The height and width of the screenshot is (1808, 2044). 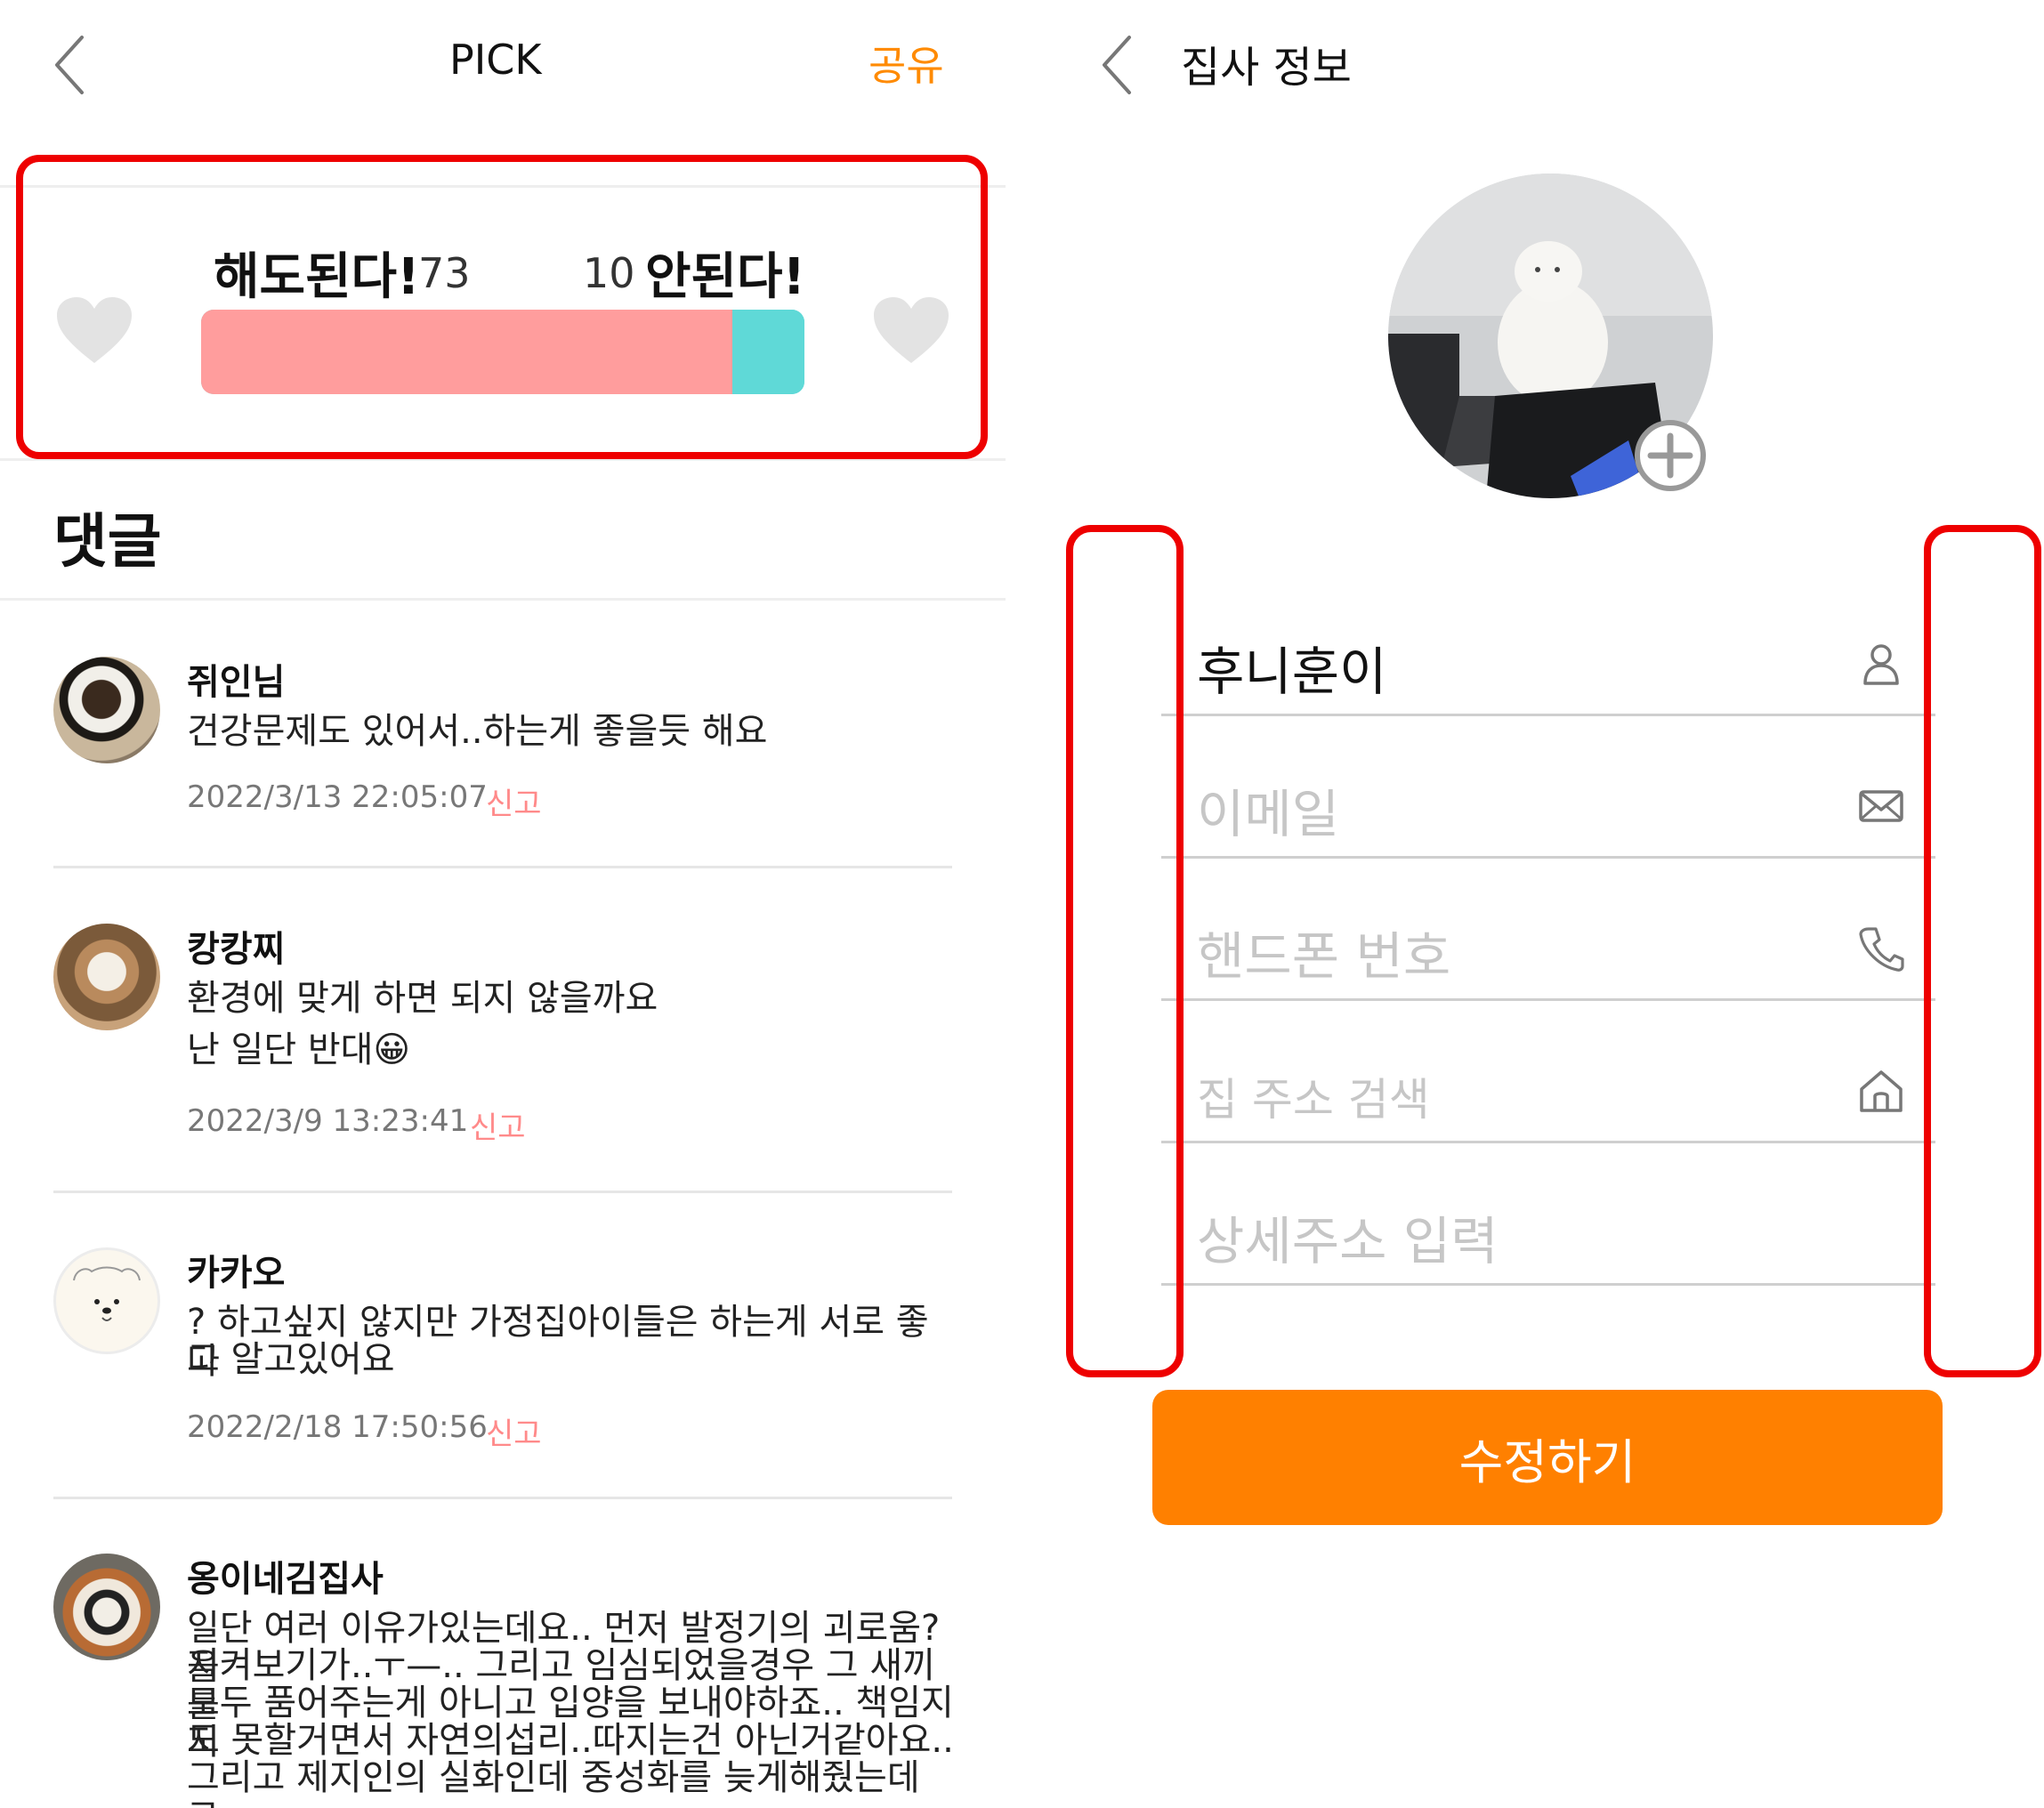 What do you see at coordinates (1348, 1236) in the screenshot?
I see `address-detail-field: 상세주소 입력` at bounding box center [1348, 1236].